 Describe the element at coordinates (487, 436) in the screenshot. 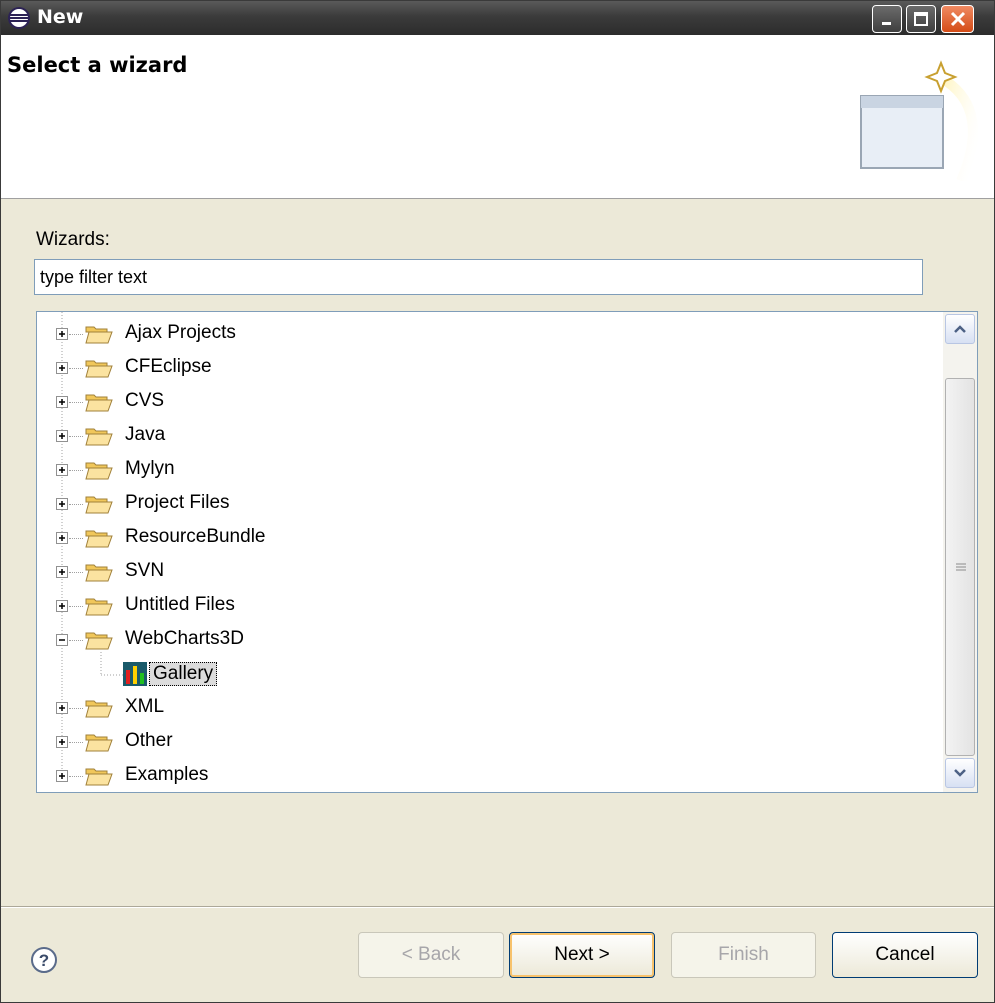

I see `tree-item: Java` at that location.